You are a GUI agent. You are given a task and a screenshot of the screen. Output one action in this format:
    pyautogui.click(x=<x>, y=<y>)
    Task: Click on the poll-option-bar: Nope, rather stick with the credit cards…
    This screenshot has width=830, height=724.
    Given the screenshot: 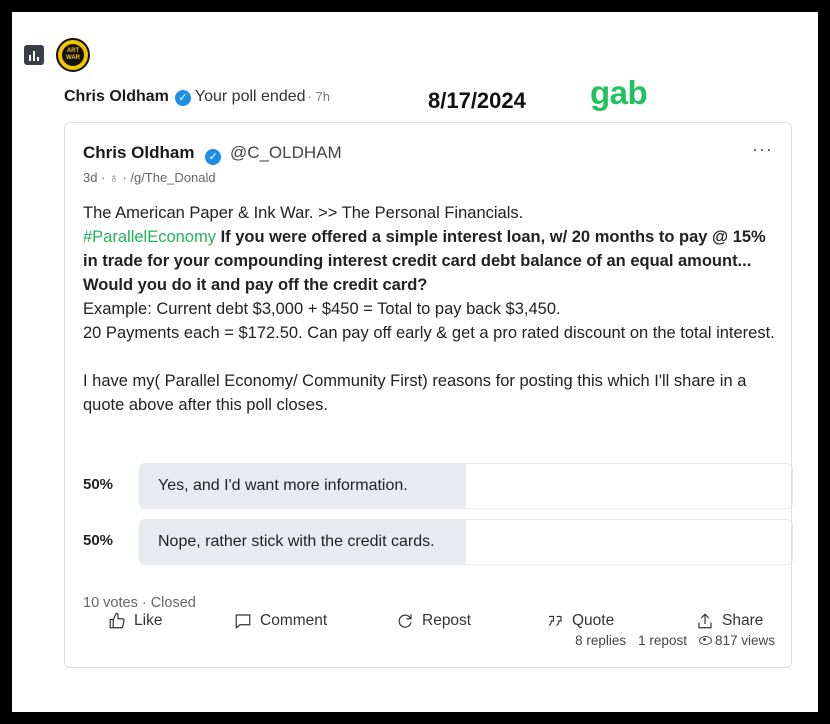 What is the action you would take?
    pyautogui.click(x=466, y=542)
    